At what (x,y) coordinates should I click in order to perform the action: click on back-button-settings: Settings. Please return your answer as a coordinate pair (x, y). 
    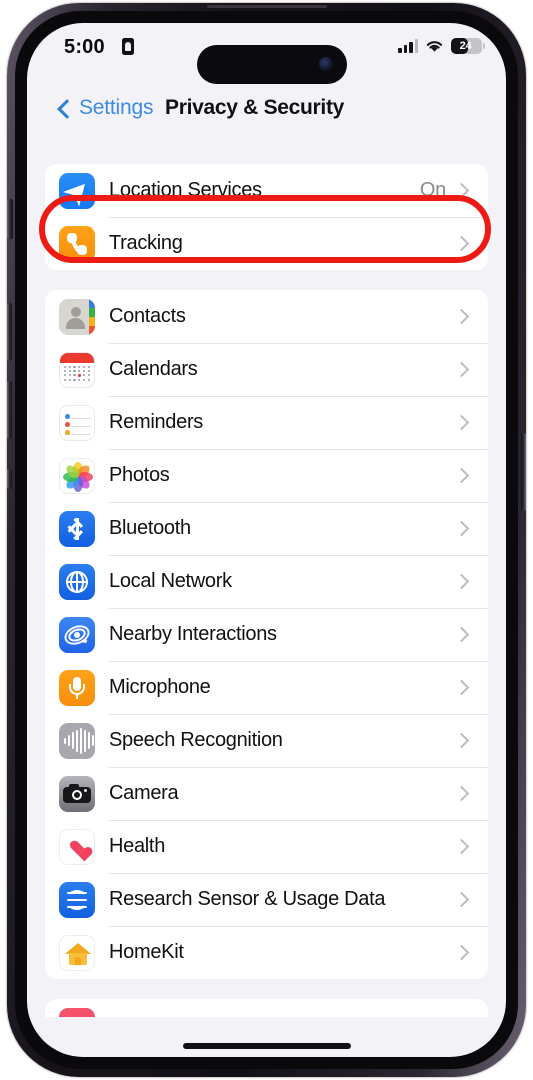
    Looking at the image, I should click on (105, 108).